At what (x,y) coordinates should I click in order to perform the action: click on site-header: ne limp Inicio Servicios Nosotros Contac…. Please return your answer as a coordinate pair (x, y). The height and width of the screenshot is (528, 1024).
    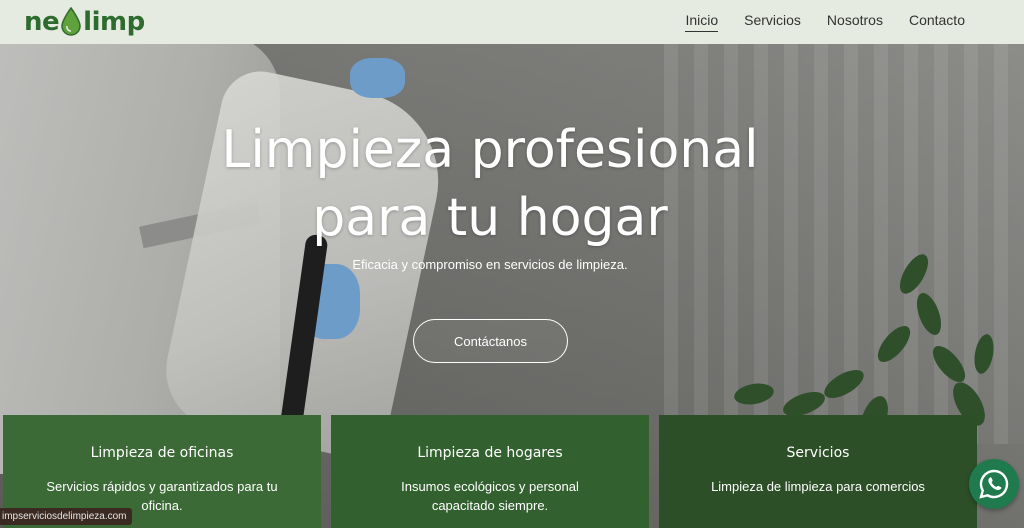
    Looking at the image, I should click on (512, 22).